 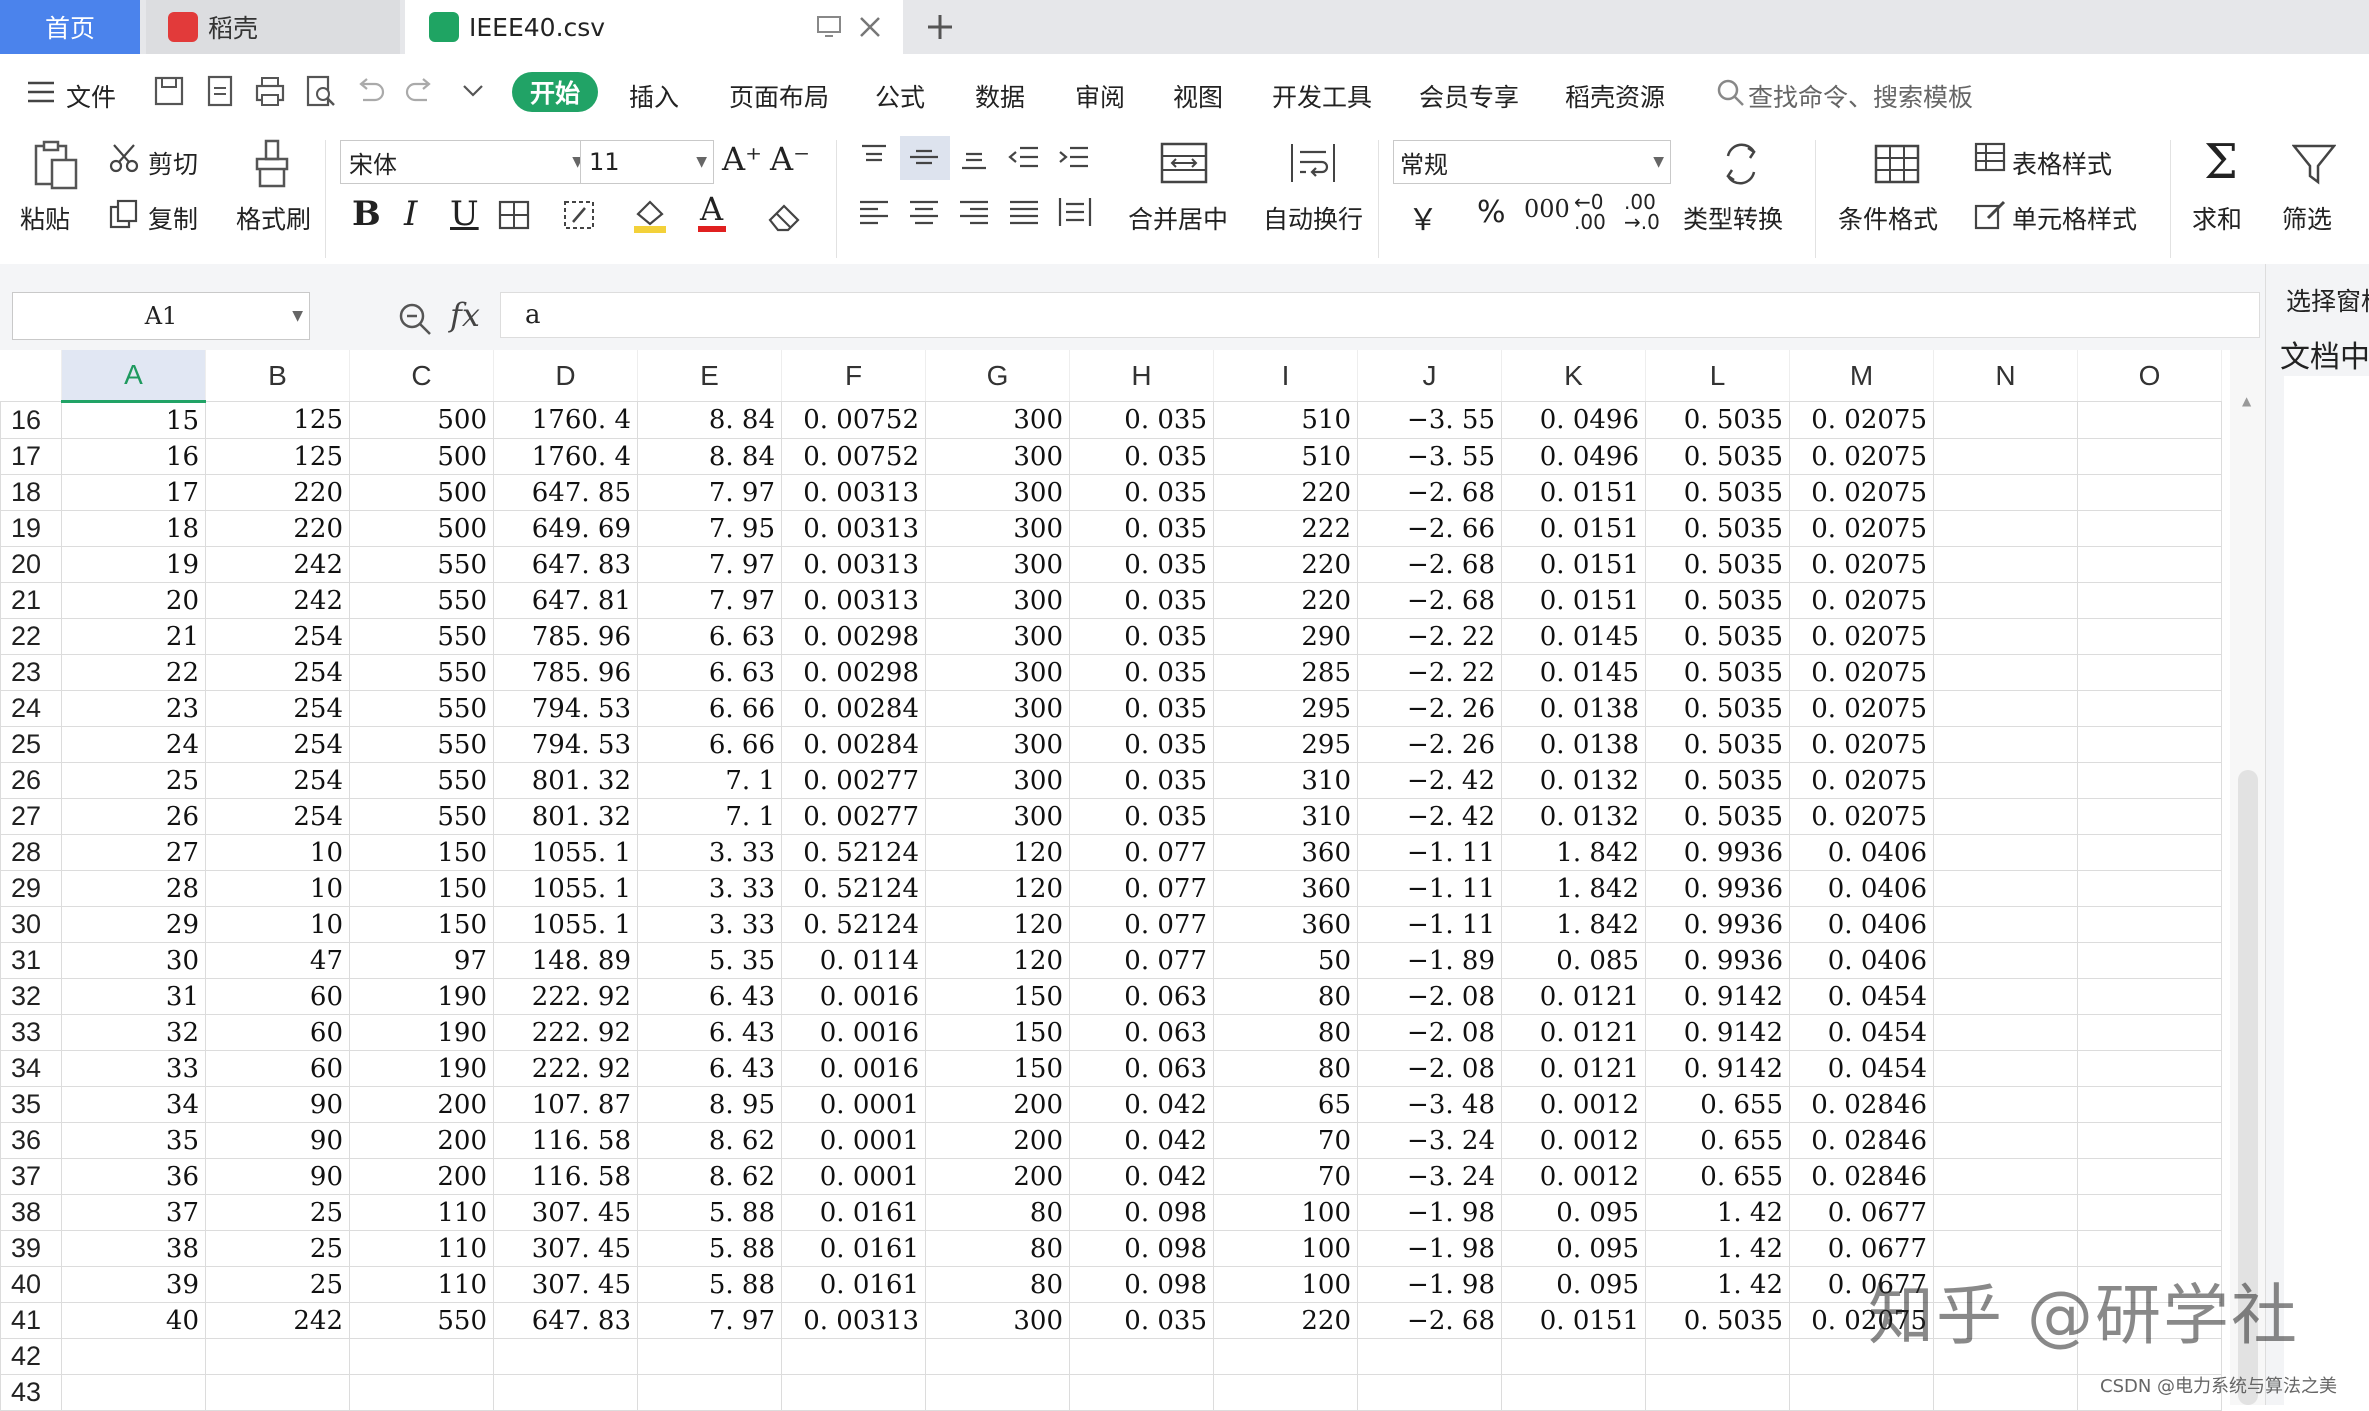 I want to click on menu-formula: 公式, so click(x=900, y=96).